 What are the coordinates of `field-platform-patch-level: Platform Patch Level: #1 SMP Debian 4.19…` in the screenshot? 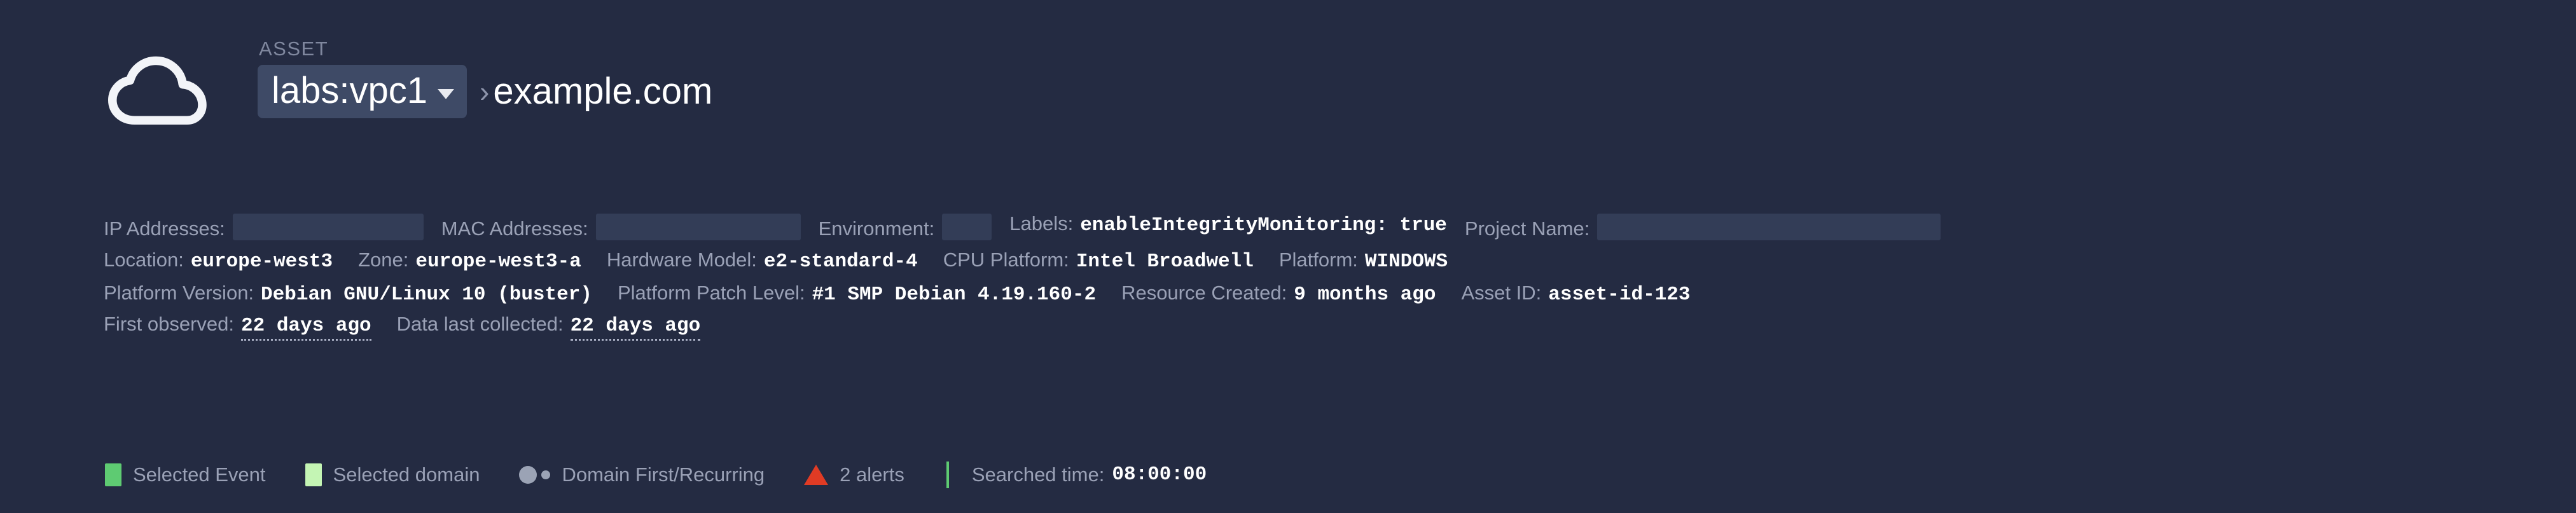 It's located at (857, 294).